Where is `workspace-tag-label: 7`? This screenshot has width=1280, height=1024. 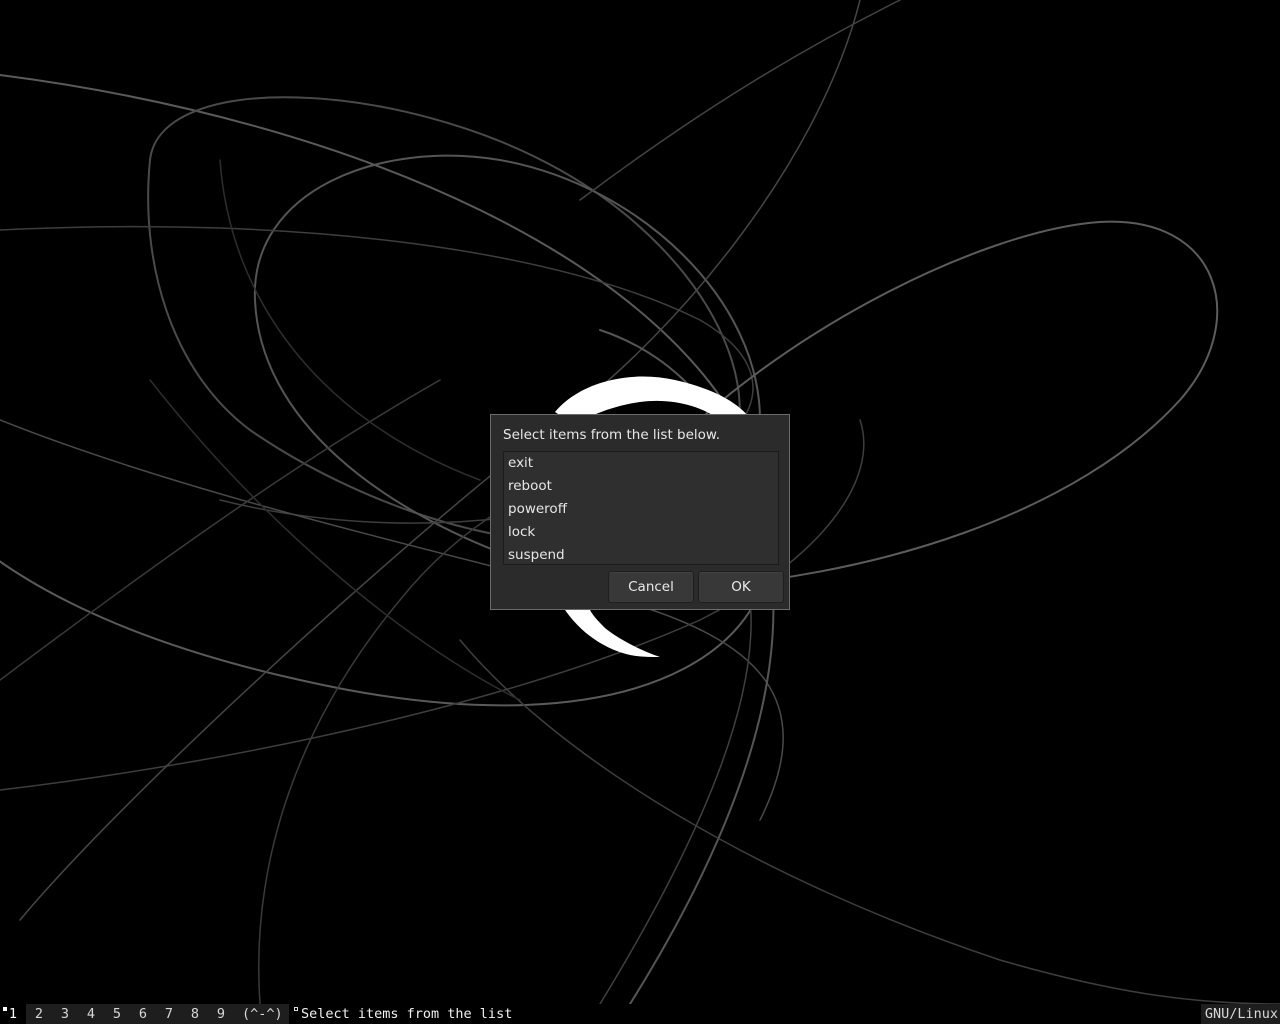
workspace-tag-label: 7 is located at coordinates (169, 1014).